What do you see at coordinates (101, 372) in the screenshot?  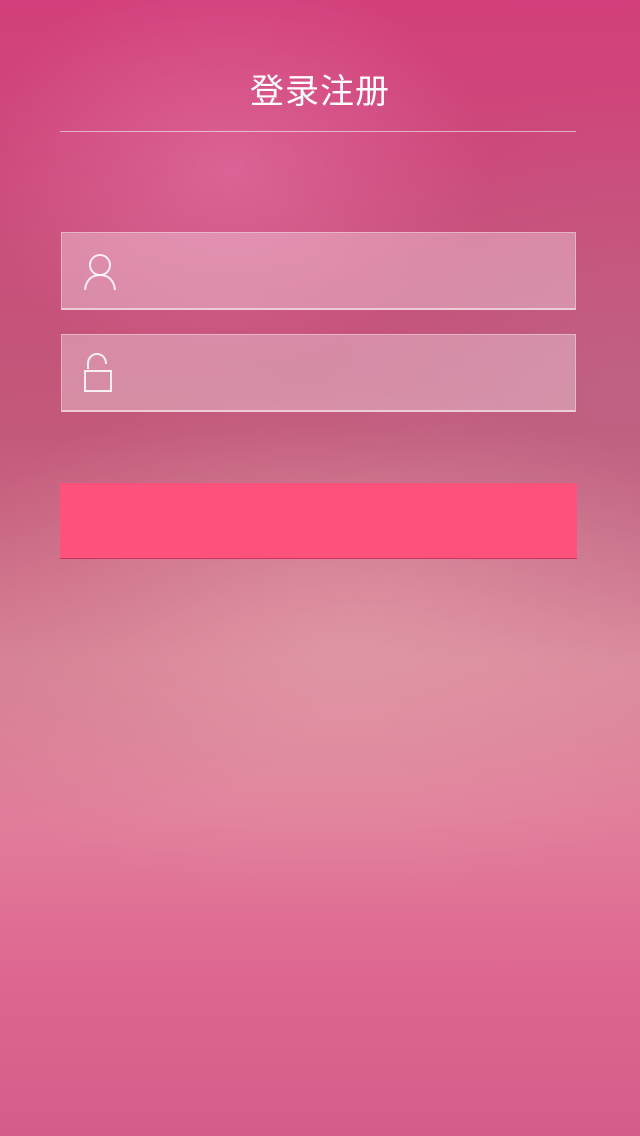 I see `lock-icon` at bounding box center [101, 372].